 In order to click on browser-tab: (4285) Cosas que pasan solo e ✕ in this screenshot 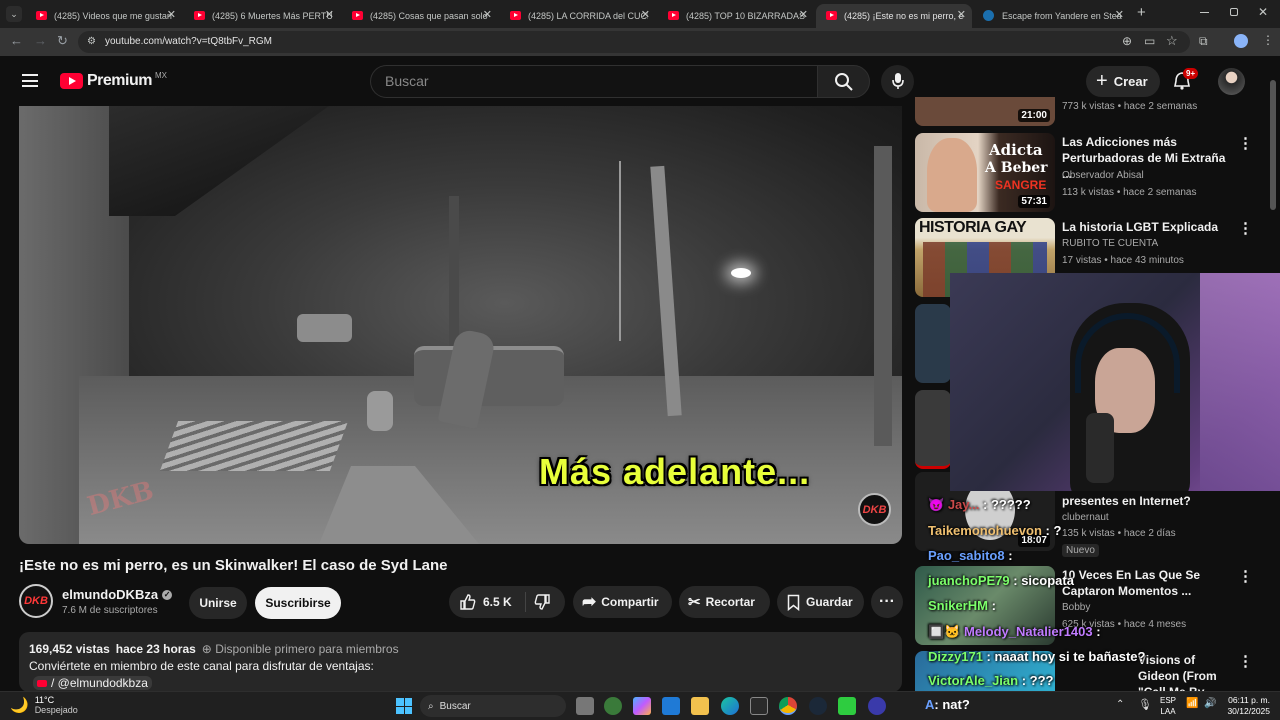, I will do `click(420, 16)`.